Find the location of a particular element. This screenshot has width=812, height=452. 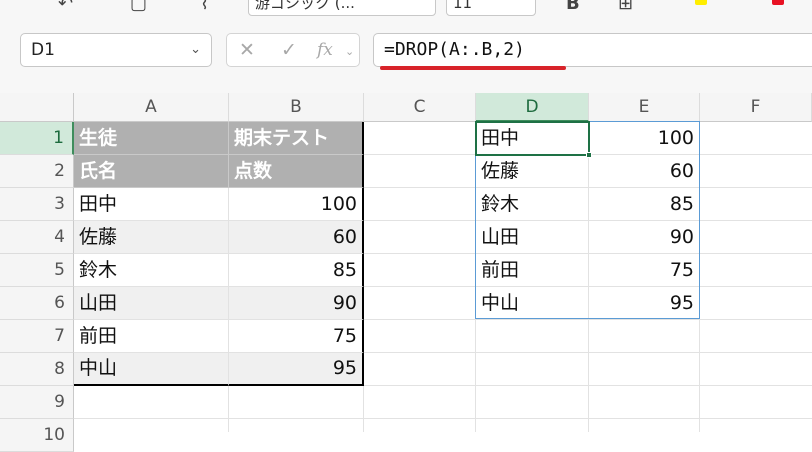

highlight-color-swatch is located at coordinates (701, 2).